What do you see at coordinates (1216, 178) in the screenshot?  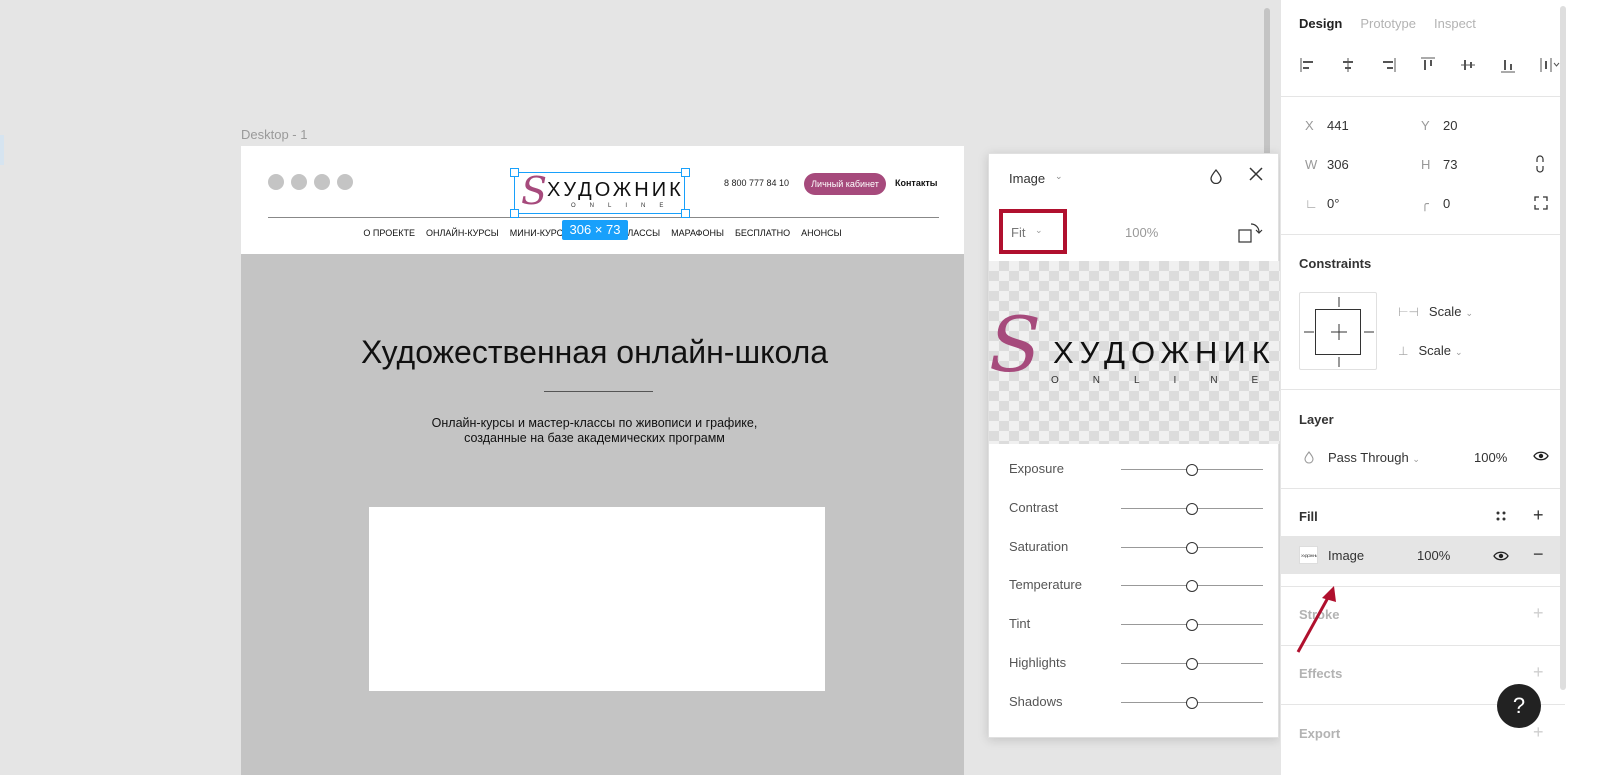 I see `droplet-icon` at bounding box center [1216, 178].